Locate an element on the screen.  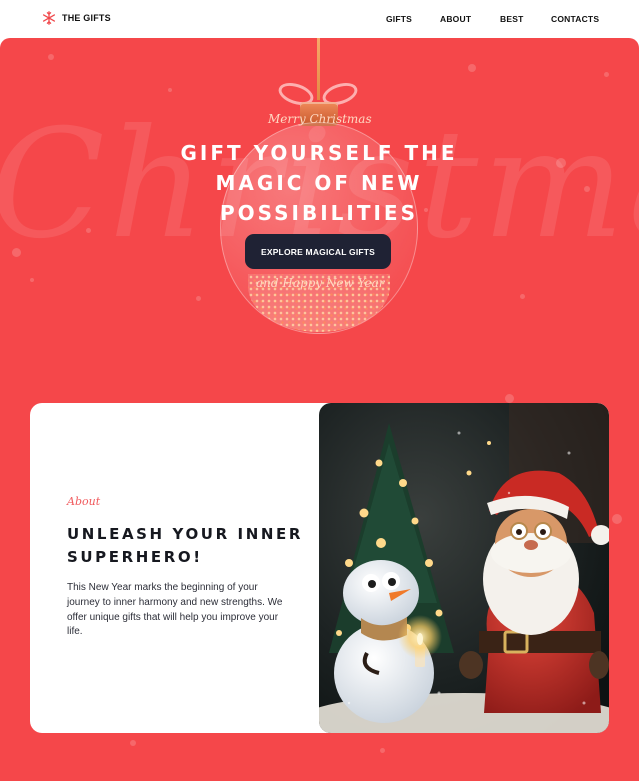
about-title: UNLEASH YOUR INNER SUPERHERO! is located at coordinates (185, 545).